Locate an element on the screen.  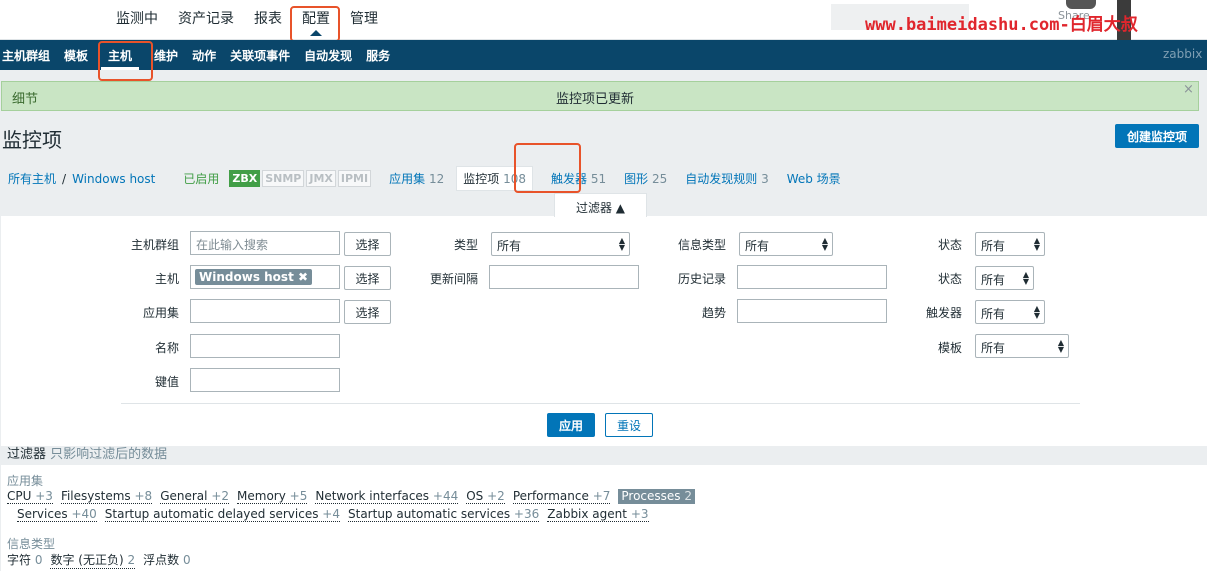
key-input is located at coordinates (265, 380).